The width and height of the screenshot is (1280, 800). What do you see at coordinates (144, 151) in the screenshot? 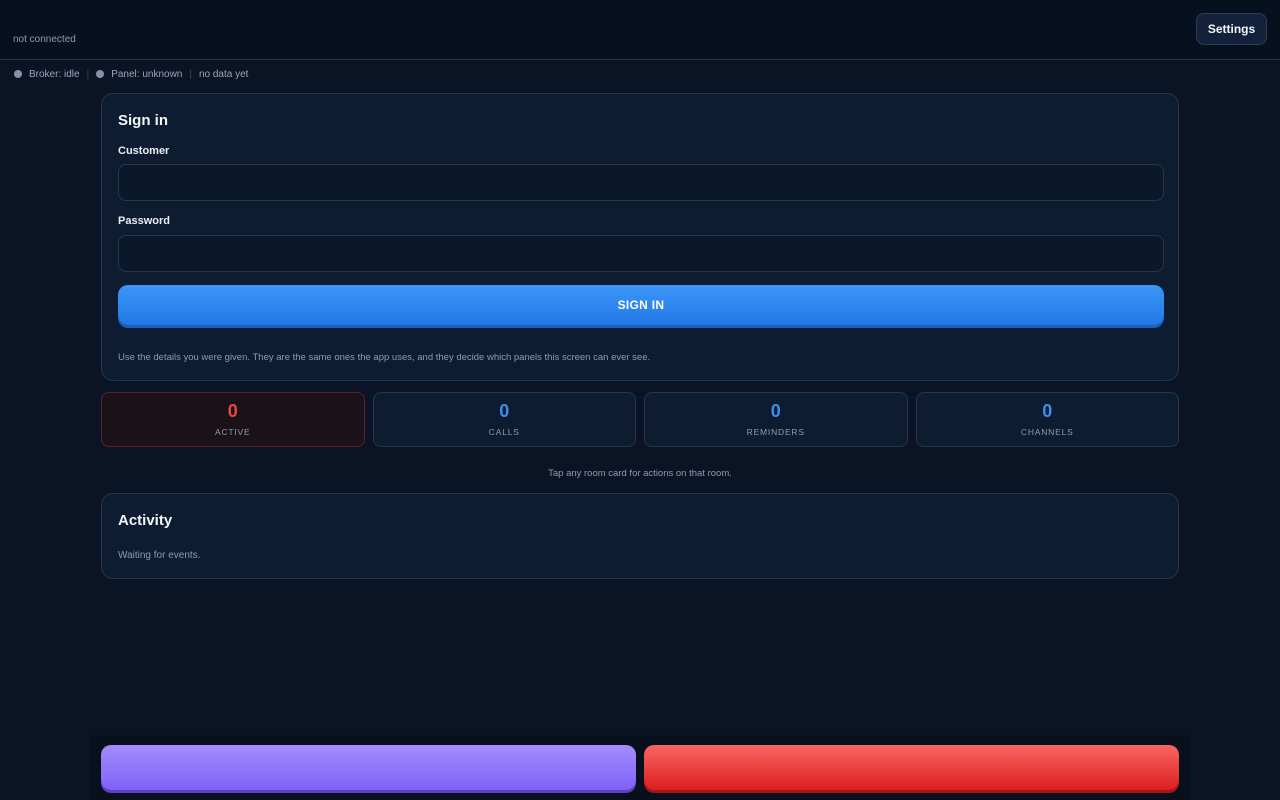
I see `customer-label: Customer` at bounding box center [144, 151].